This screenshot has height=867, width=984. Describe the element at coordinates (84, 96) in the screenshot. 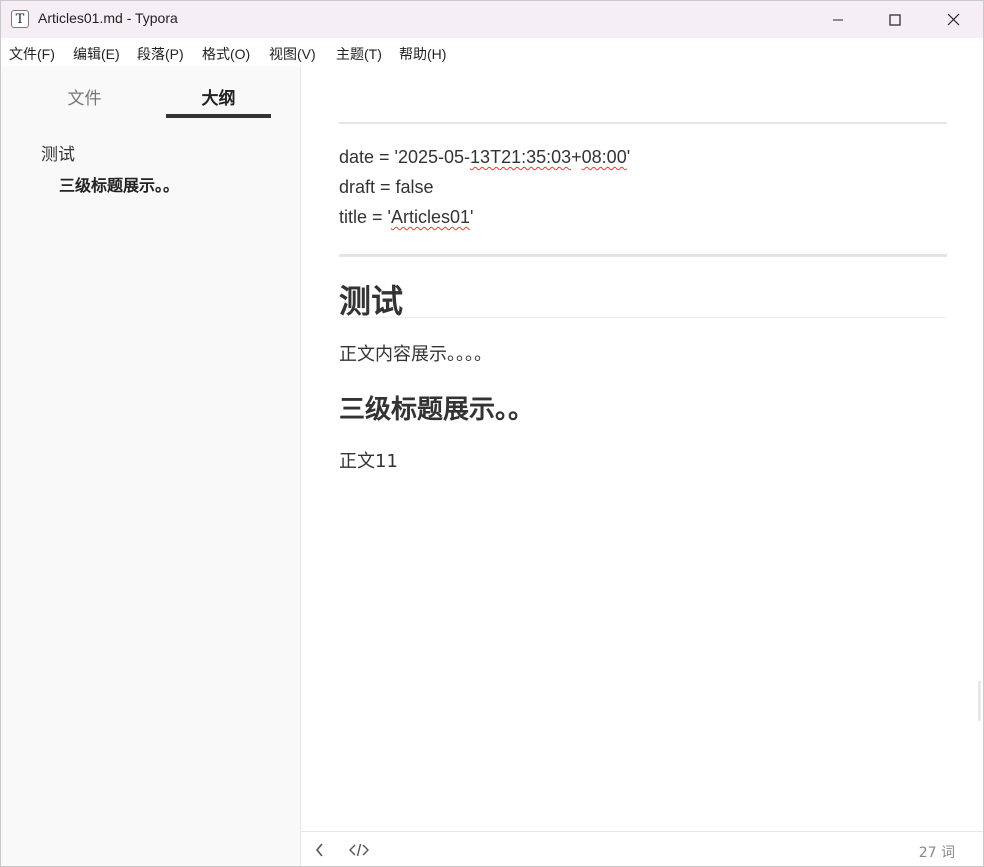

I see `tab-files: 文件` at that location.